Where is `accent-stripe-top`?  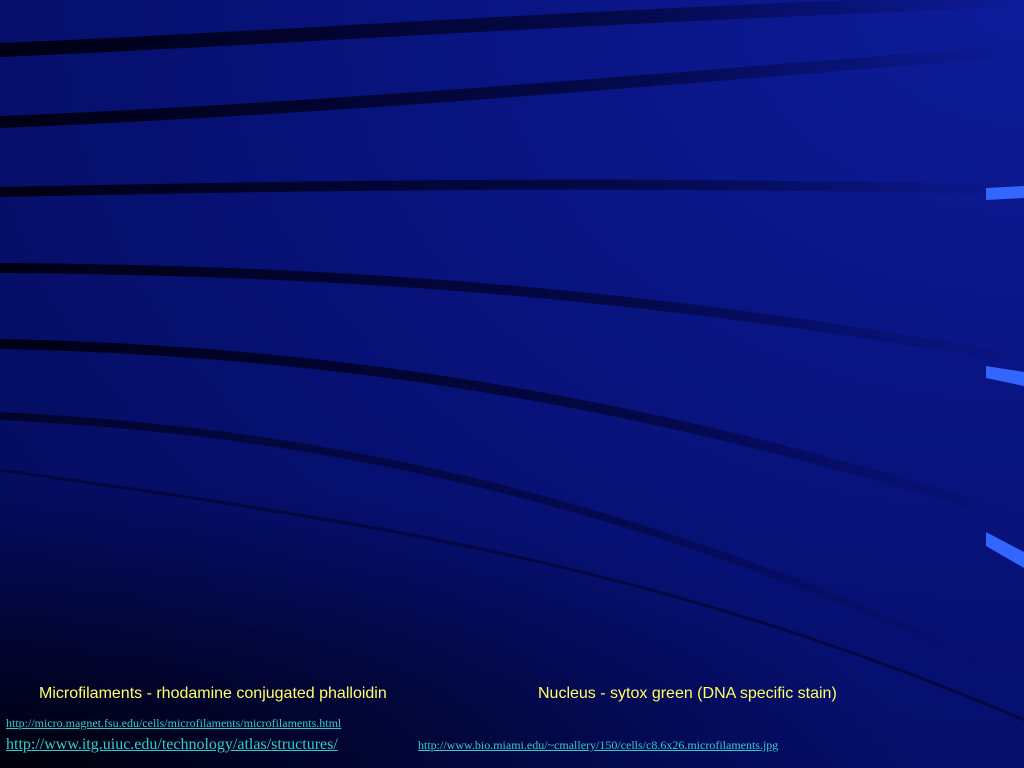 accent-stripe-top is located at coordinates (1005, 193).